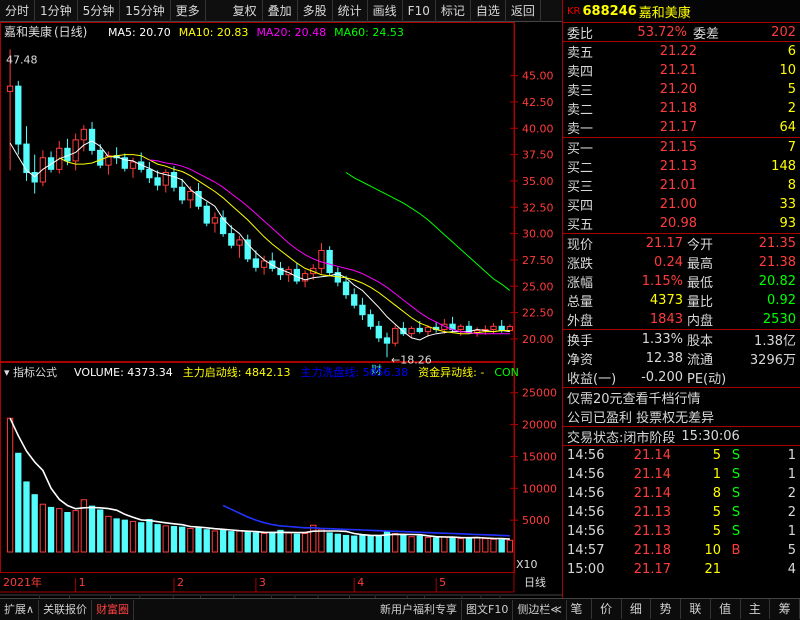 The width and height of the screenshot is (800, 620). Describe the element at coordinates (791, 569) in the screenshot. I see `tick-count: 4` at that location.